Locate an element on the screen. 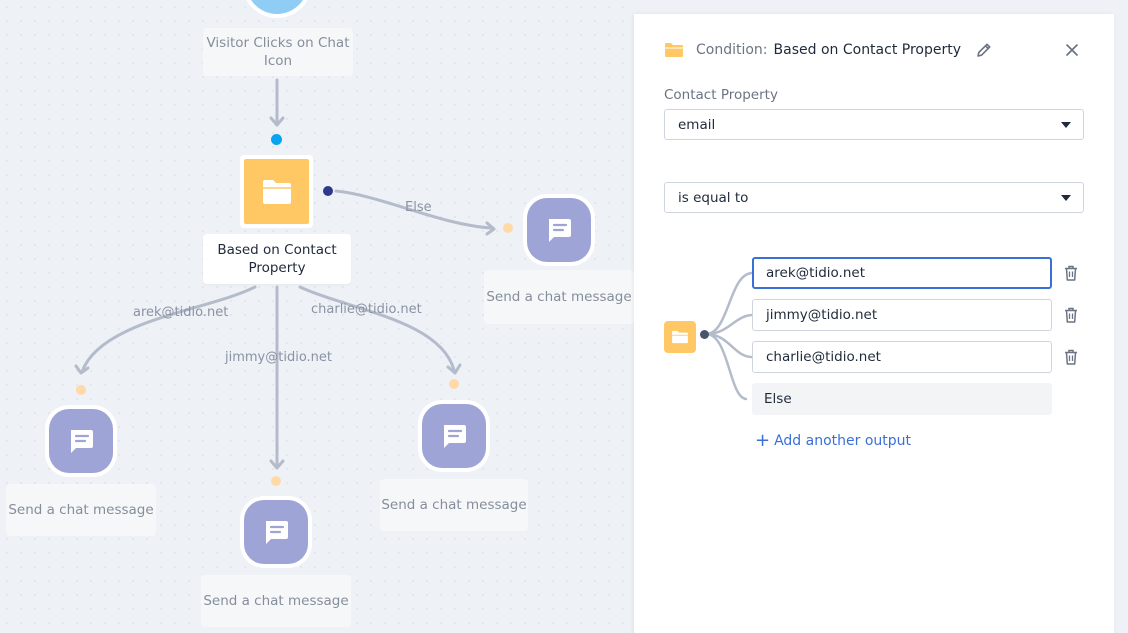 The image size is (1128, 633). close-icon is located at coordinates (1072, 50).